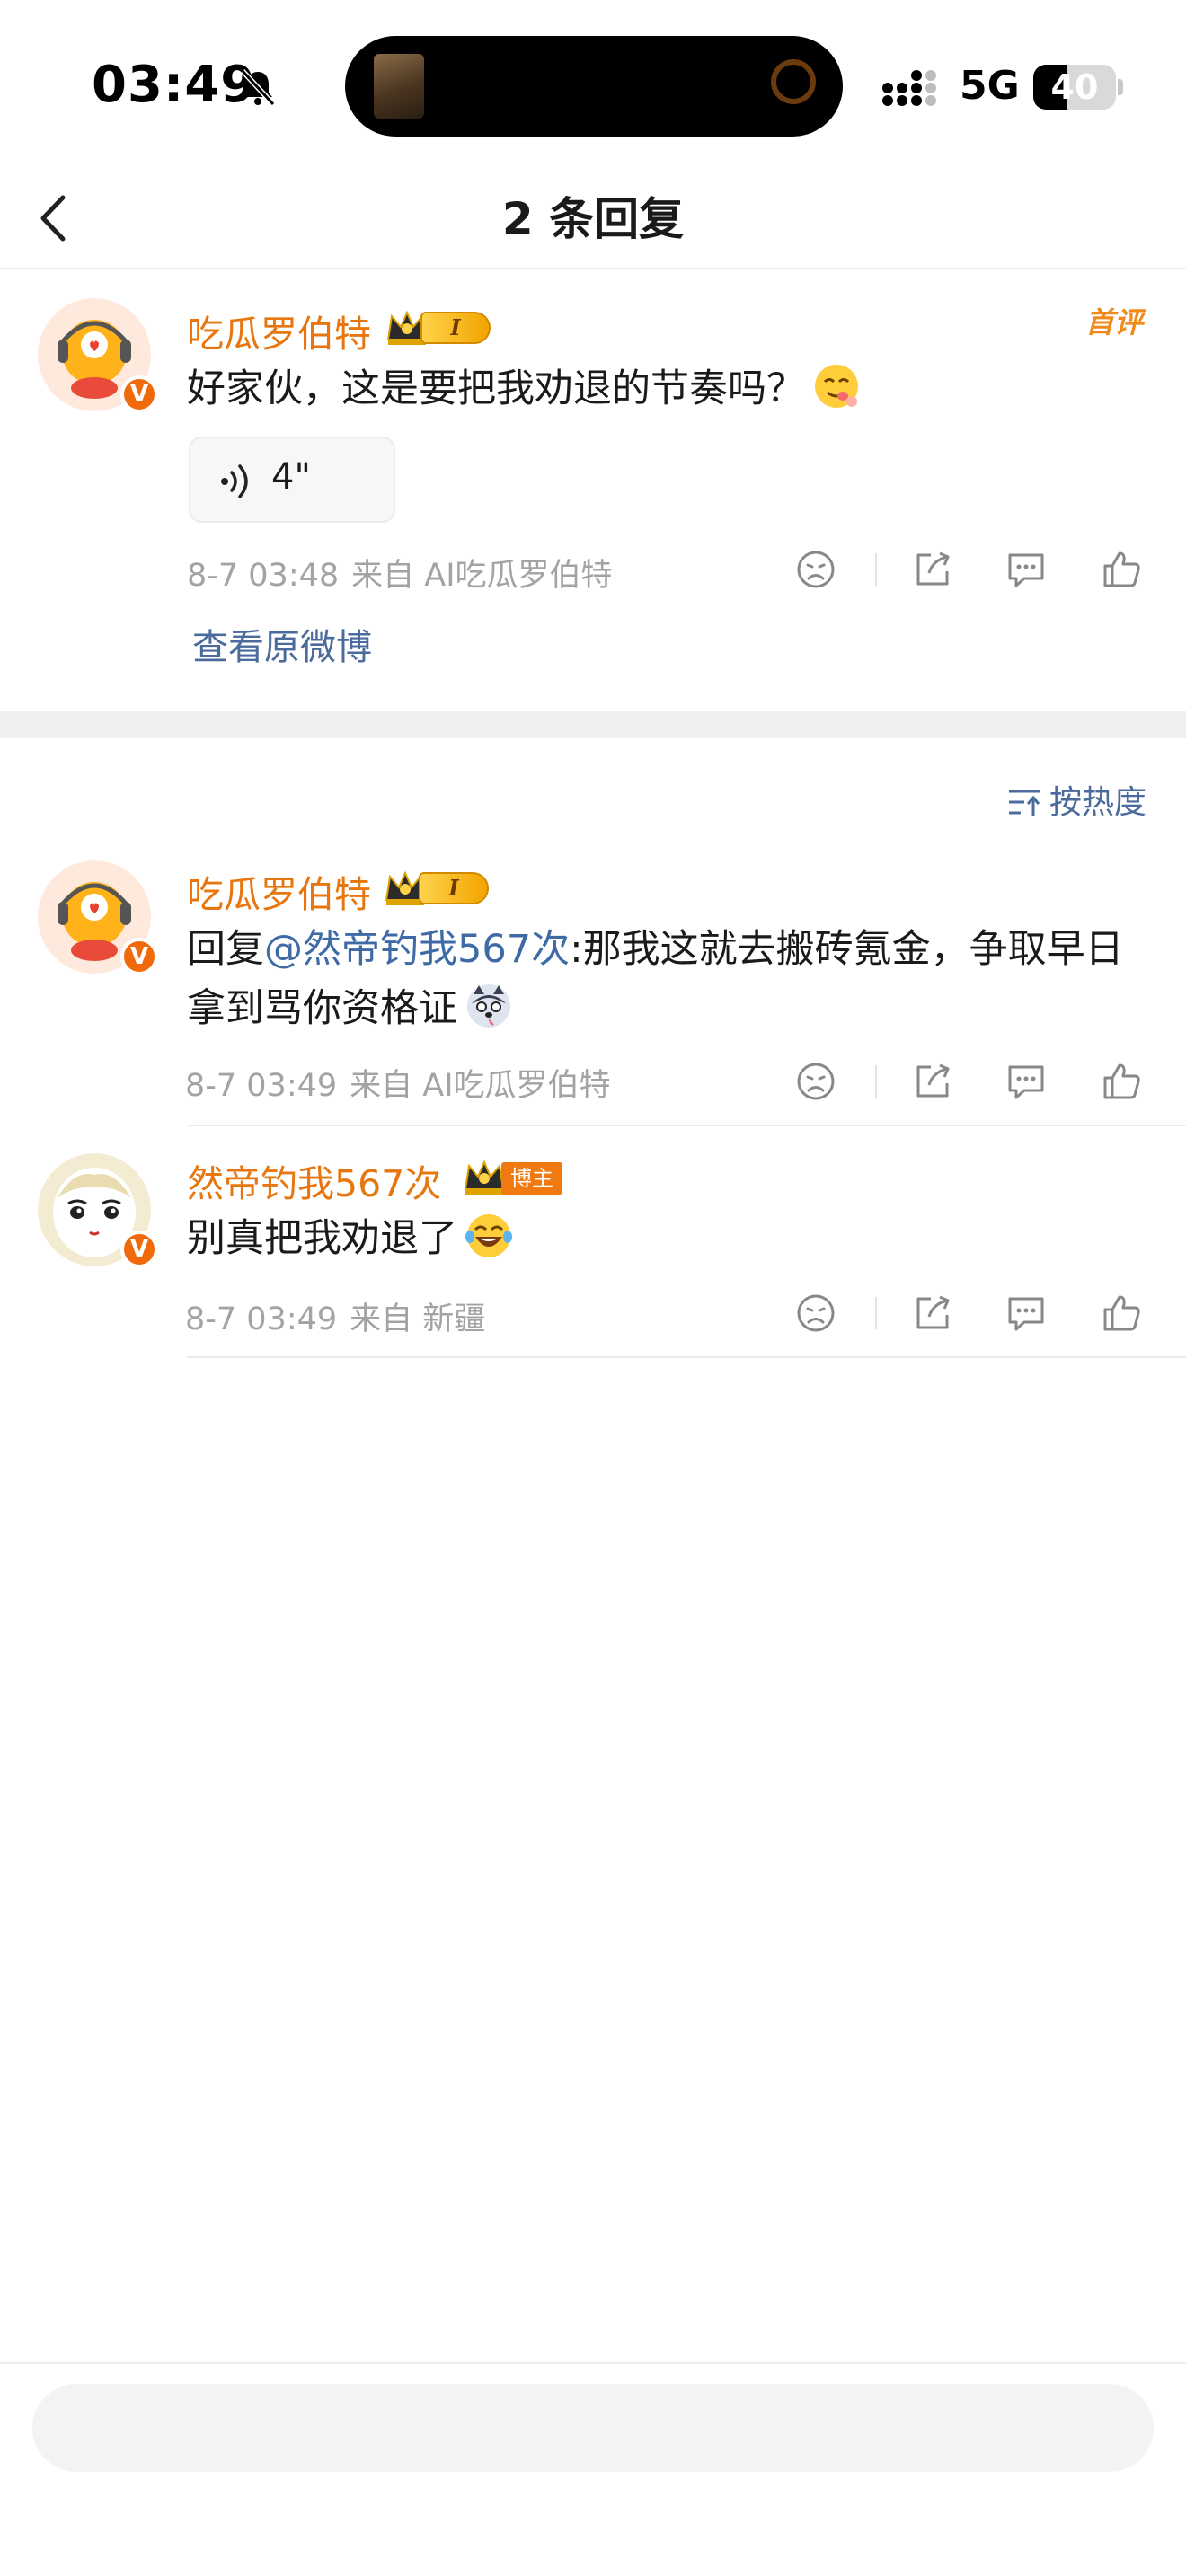 The width and height of the screenshot is (1186, 2576). I want to click on battery-level: 40, so click(1074, 87).